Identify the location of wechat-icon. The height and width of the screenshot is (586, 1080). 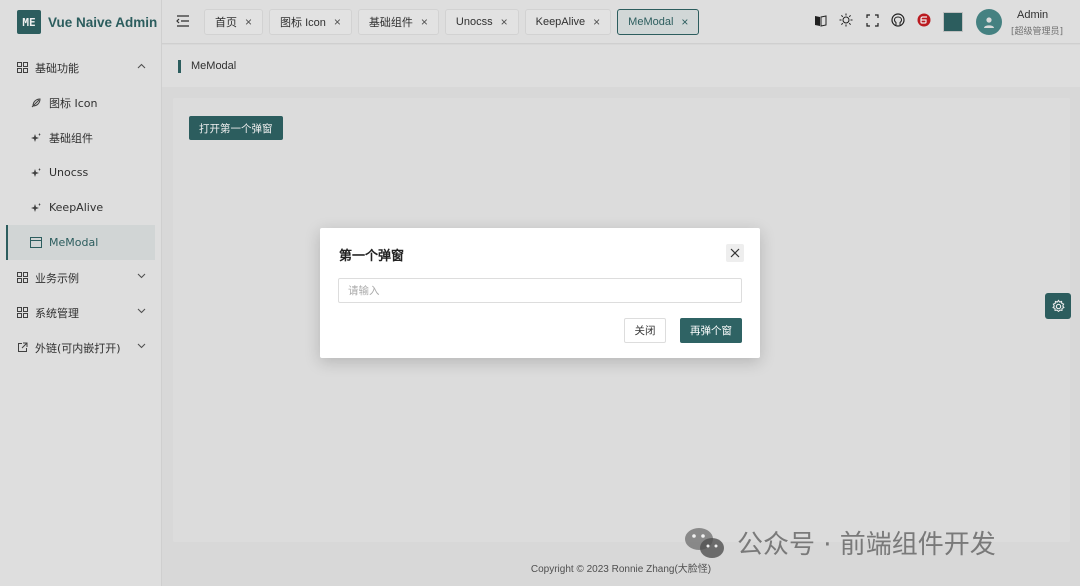
(704, 542).